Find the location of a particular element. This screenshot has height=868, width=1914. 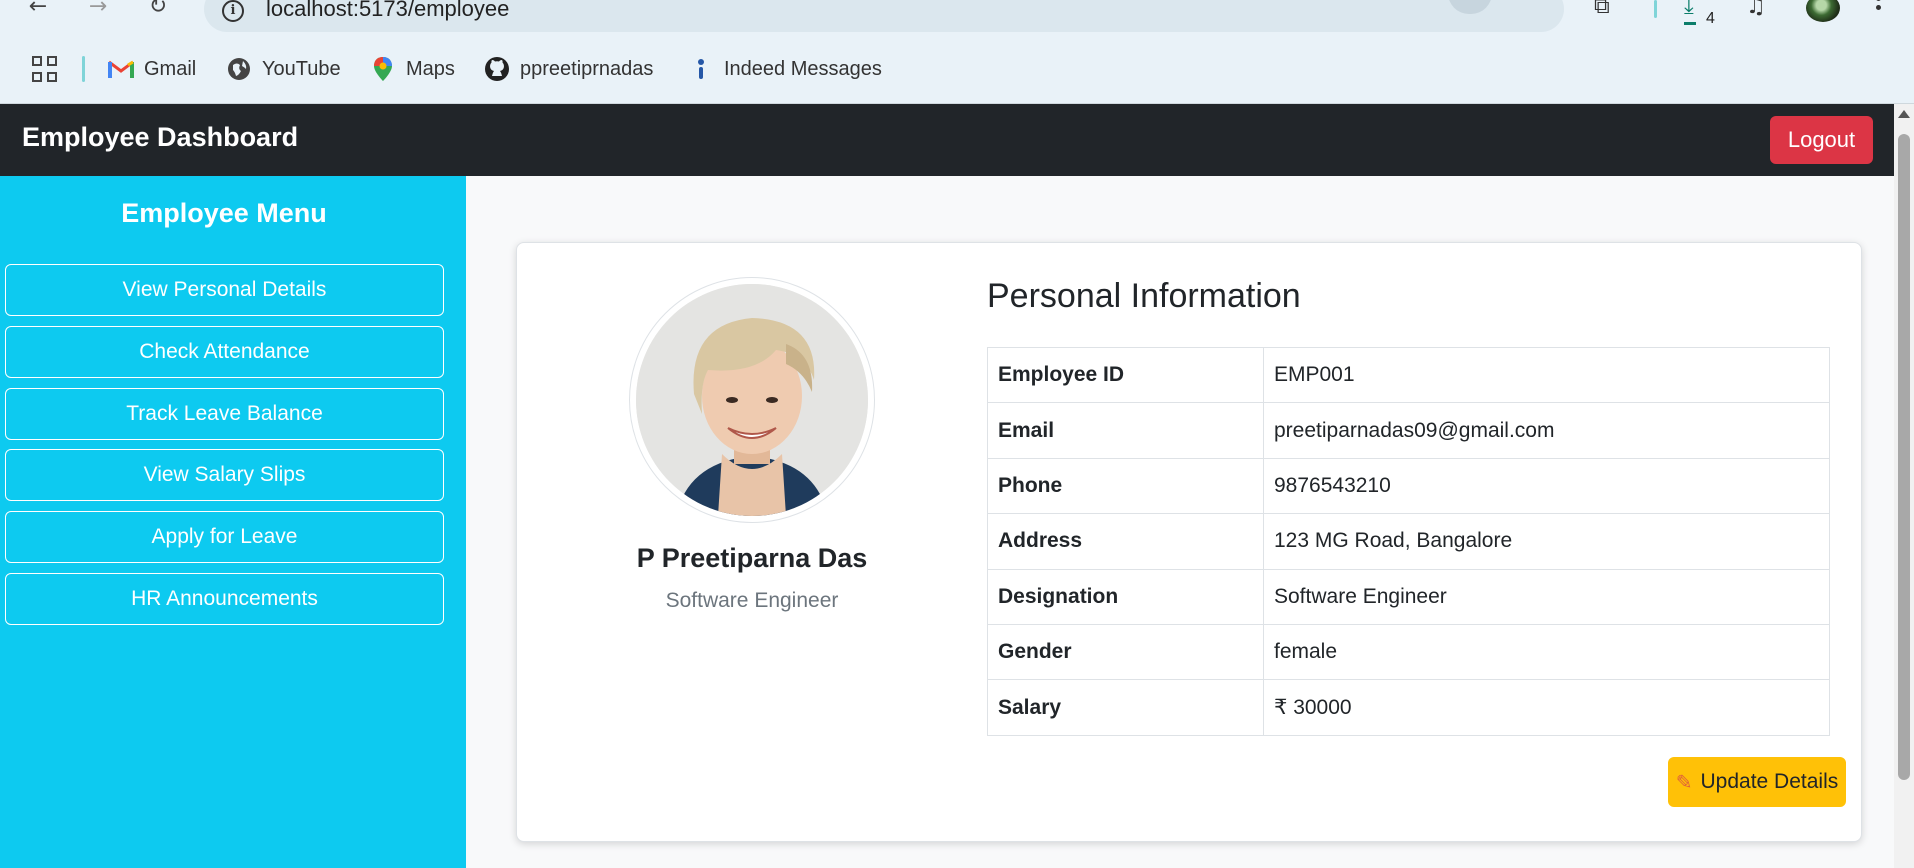

zoom-pill is located at coordinates (1470, 7).